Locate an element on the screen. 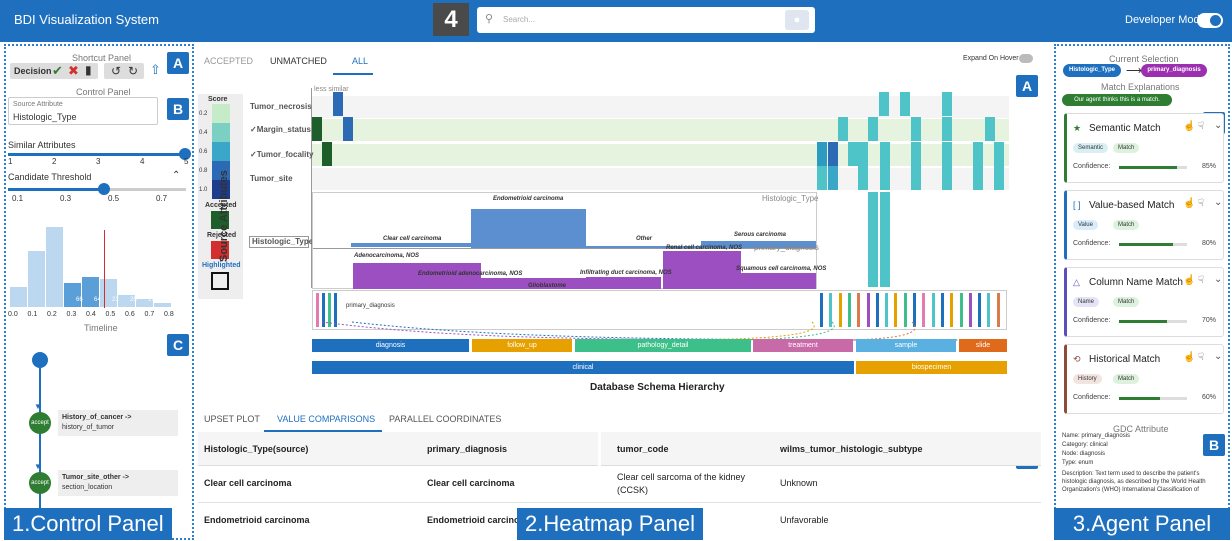 The image size is (1232, 541). source-attribute-select: Source Attribute Histologic_Type is located at coordinates (83, 111).